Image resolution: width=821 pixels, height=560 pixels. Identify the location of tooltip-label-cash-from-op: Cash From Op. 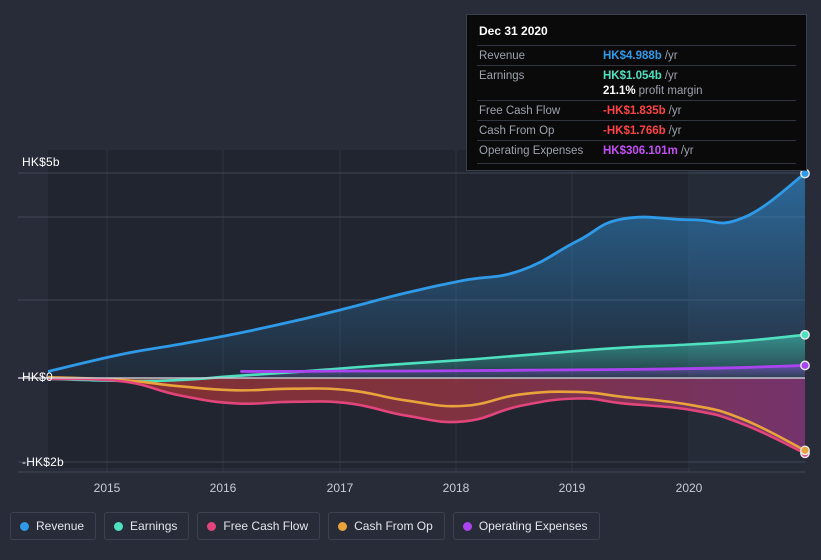
(517, 131).